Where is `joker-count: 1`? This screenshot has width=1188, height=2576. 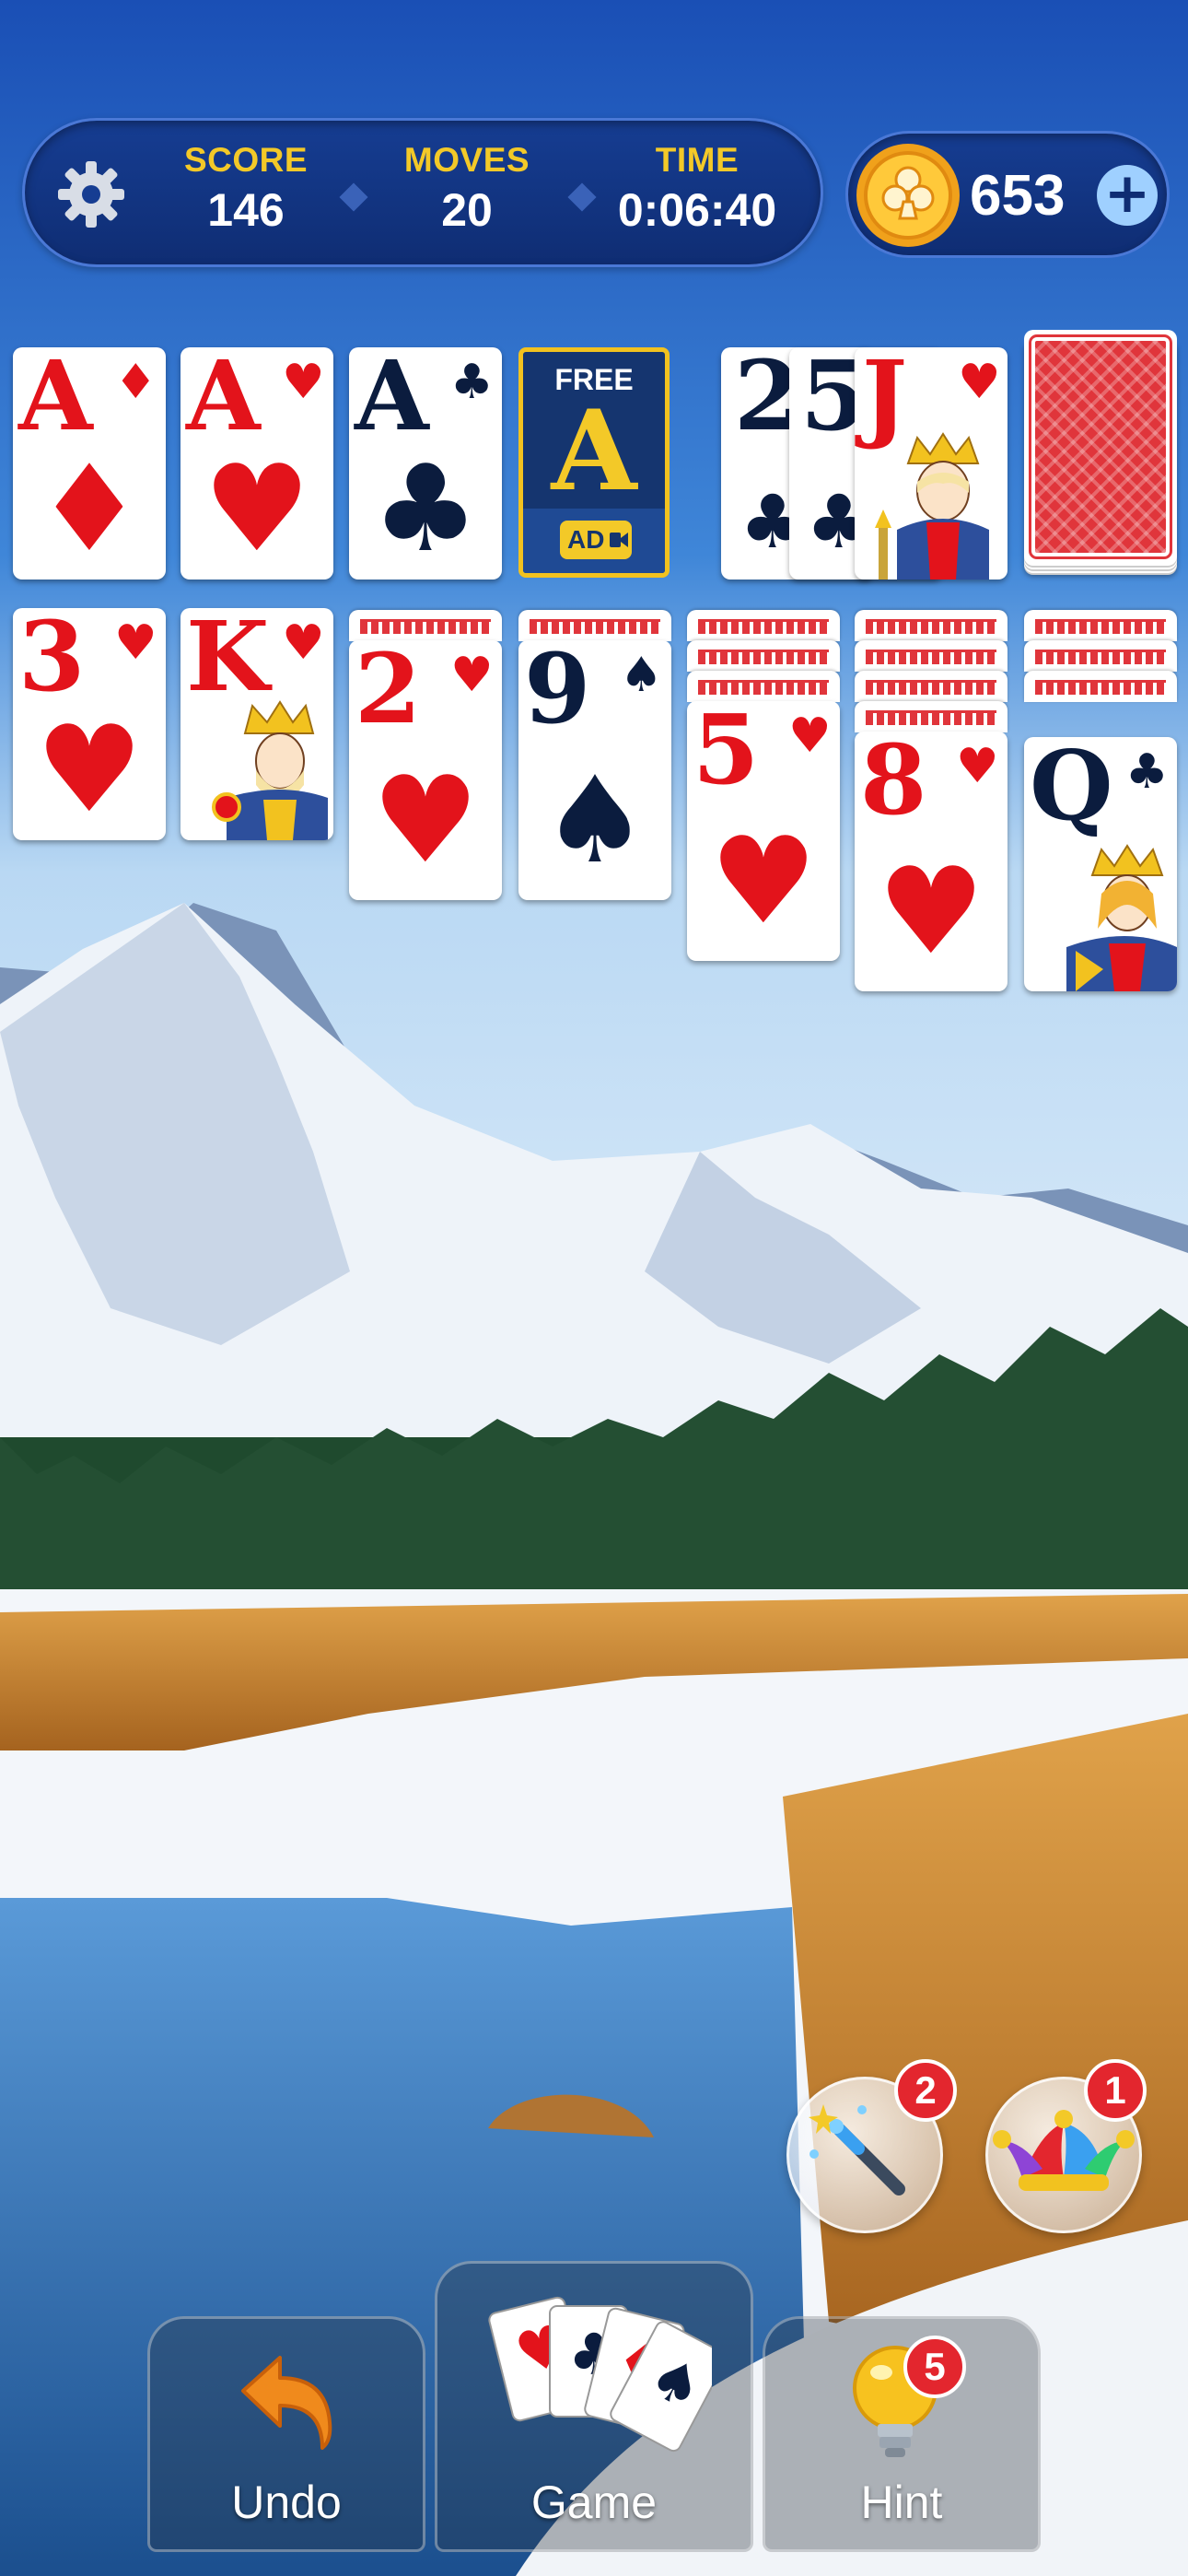
joker-count: 1 is located at coordinates (1115, 2090).